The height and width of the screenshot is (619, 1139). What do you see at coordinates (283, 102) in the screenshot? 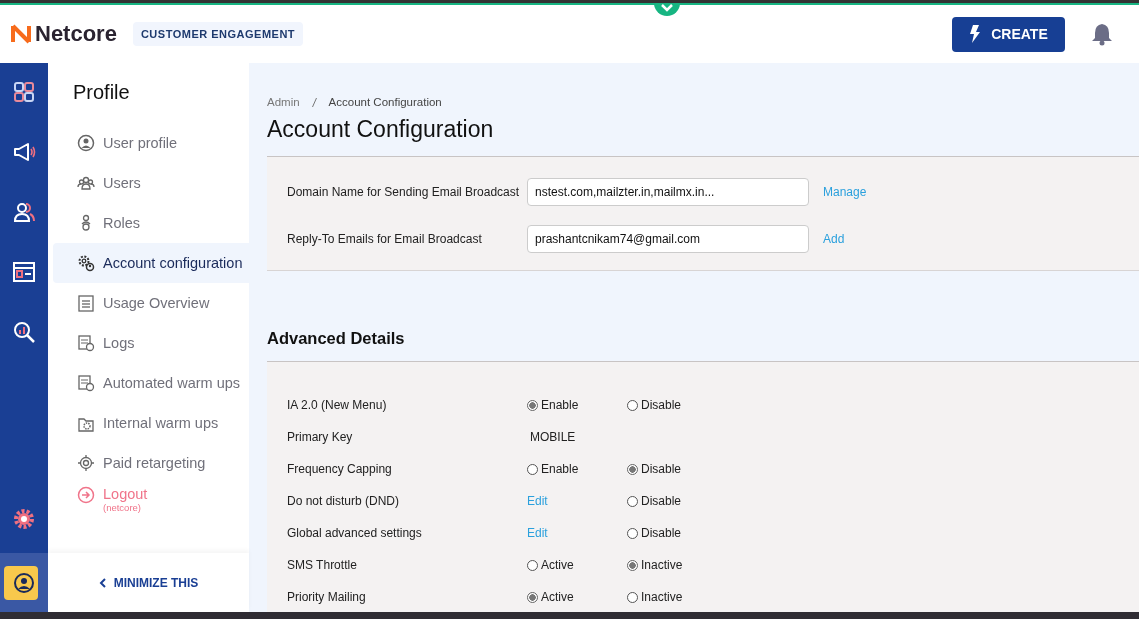
I see `breadcrumb-link: Admin` at bounding box center [283, 102].